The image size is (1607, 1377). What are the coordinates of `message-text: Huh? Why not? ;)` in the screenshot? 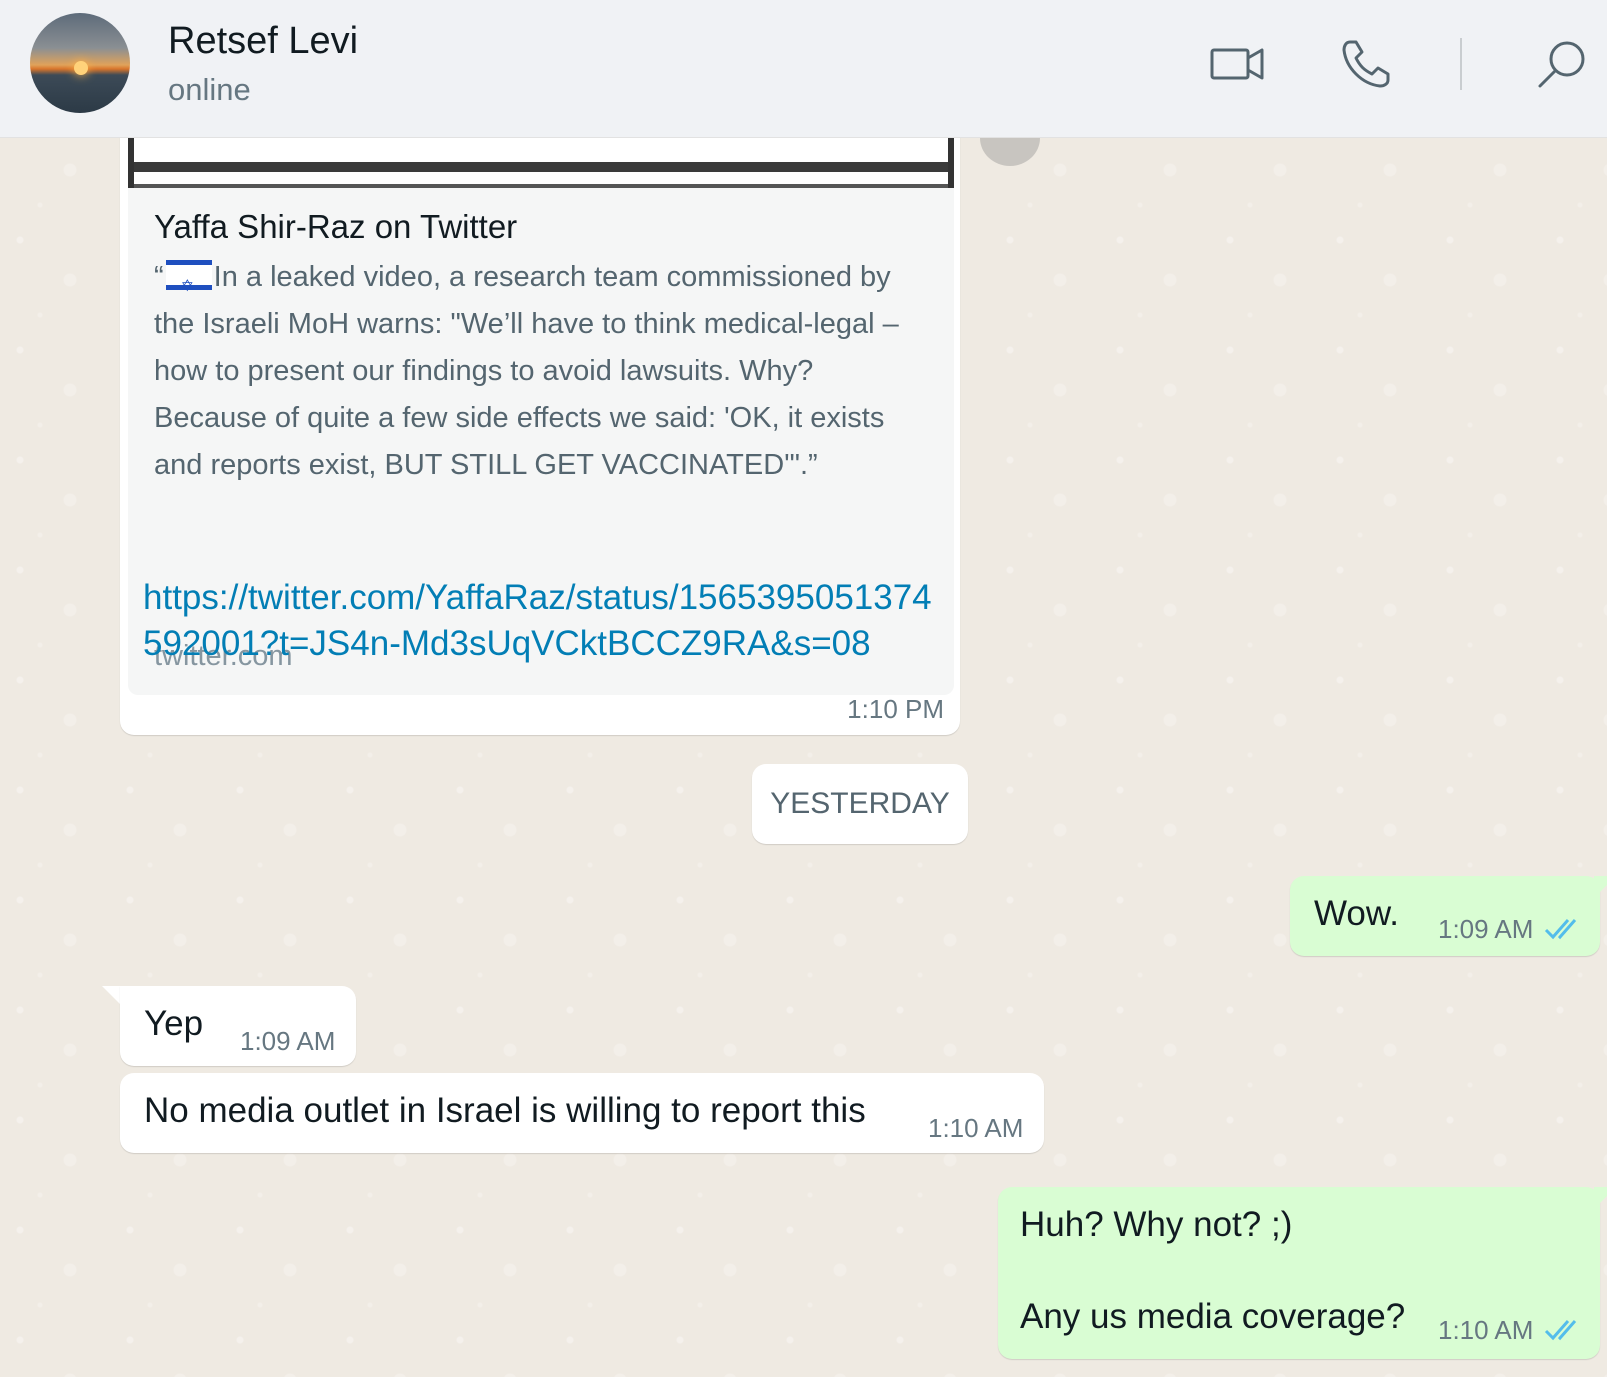 It's located at (1156, 1224).